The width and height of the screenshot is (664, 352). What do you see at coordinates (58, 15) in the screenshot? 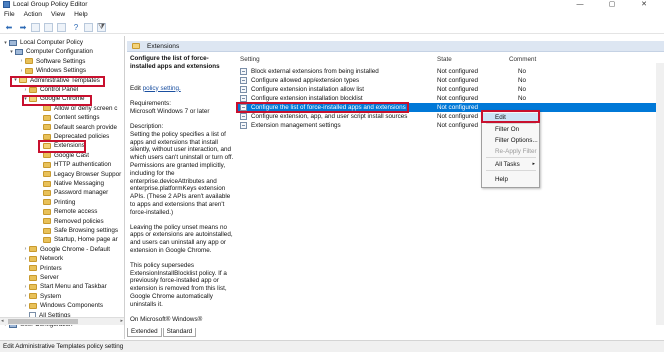
I see `menu-view: View` at bounding box center [58, 15].